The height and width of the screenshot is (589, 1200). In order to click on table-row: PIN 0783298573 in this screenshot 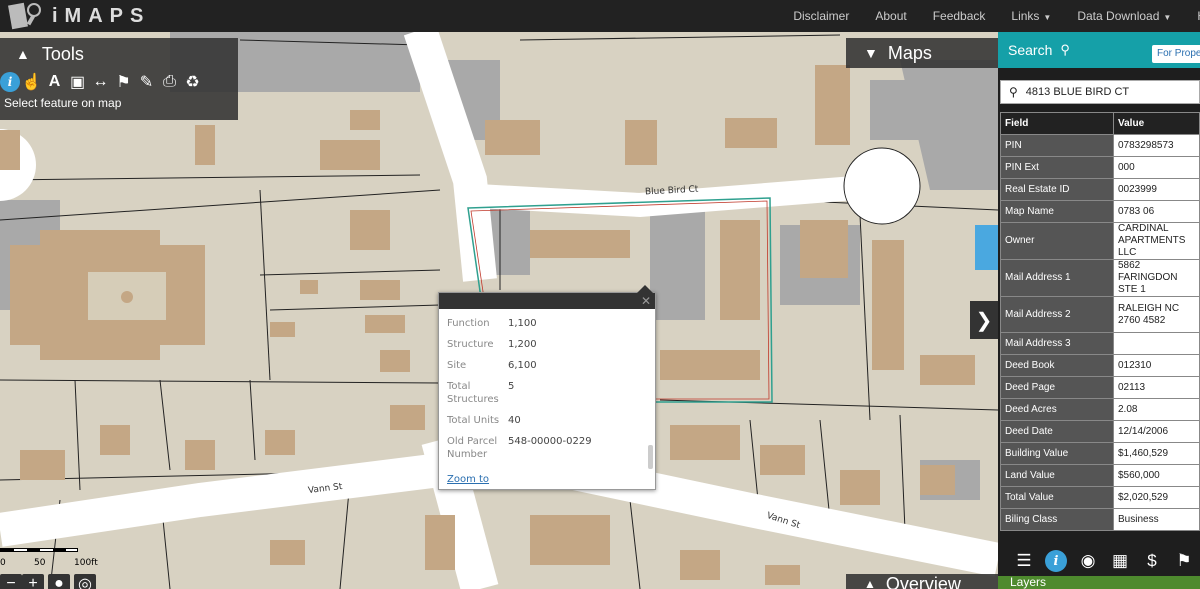, I will do `click(1100, 145)`.